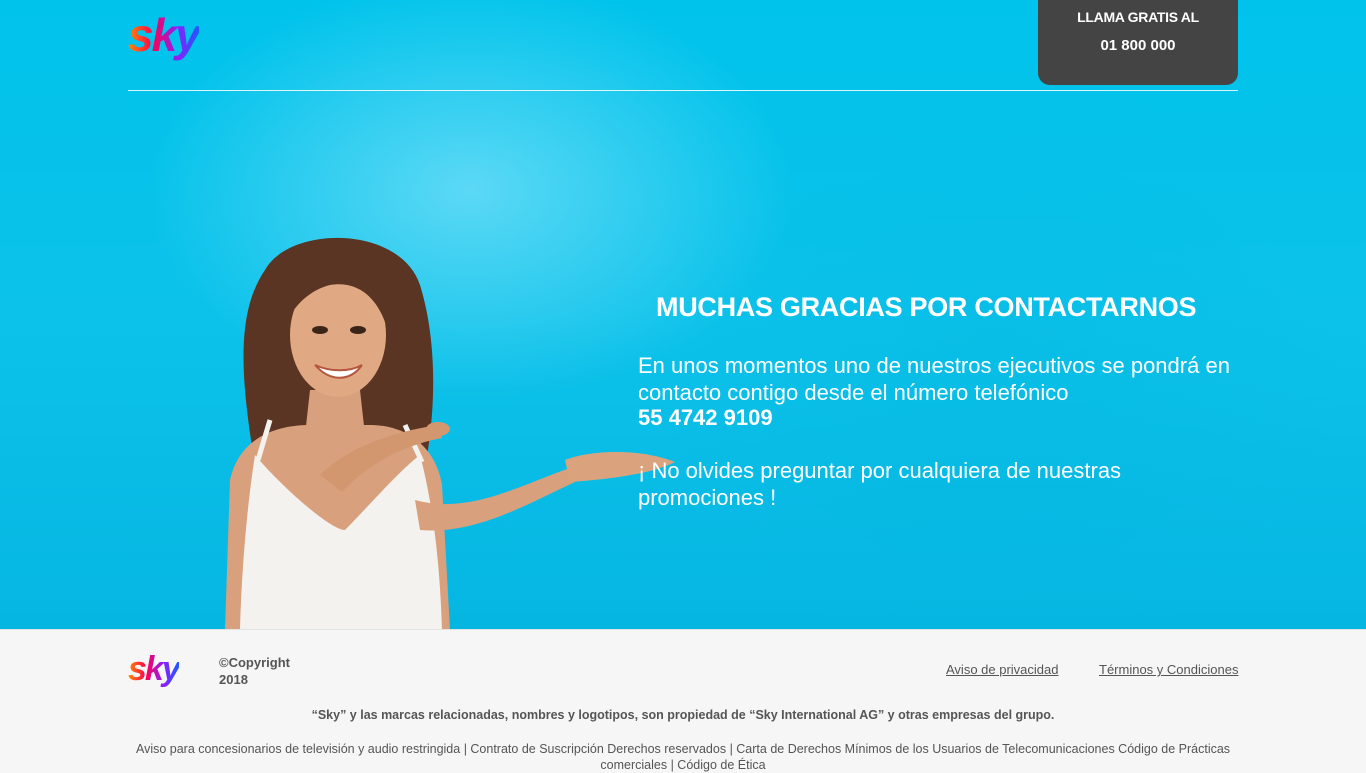 The width and height of the screenshot is (1366, 773). Describe the element at coordinates (154, 669) in the screenshot. I see `footer-sky-logo: sky` at that location.